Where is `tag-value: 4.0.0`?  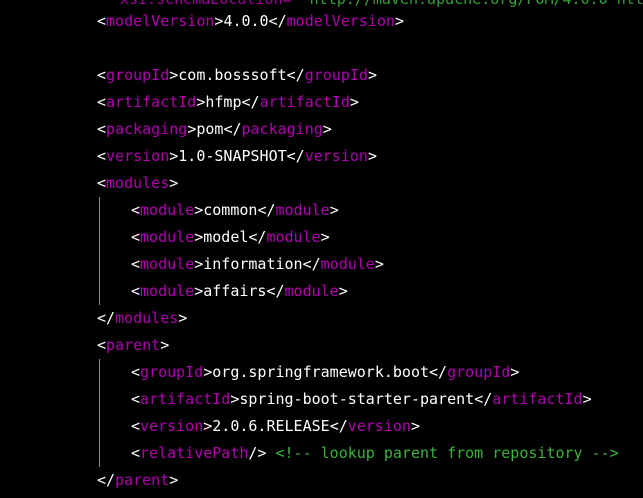 tag-value: 4.0.0 is located at coordinates (246, 21).